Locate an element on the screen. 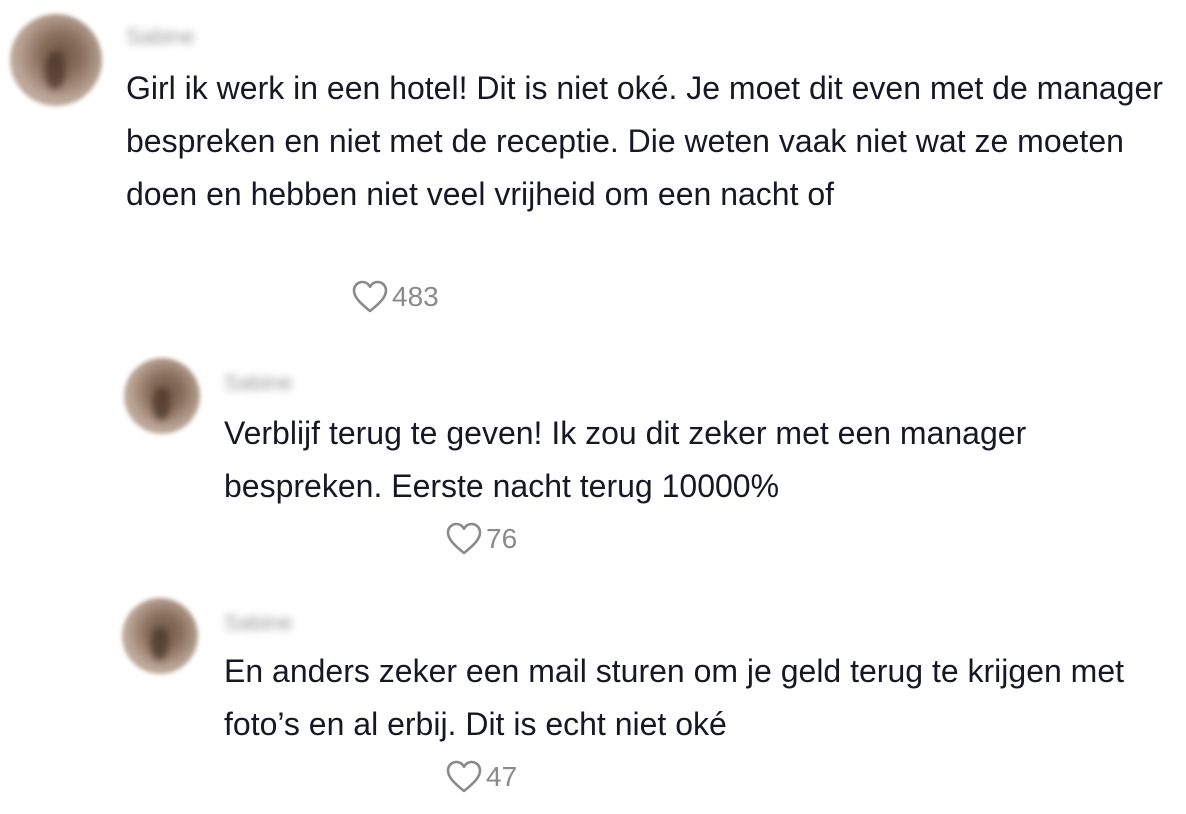 The height and width of the screenshot is (814, 1186). like-count: 47 is located at coordinates (502, 776).